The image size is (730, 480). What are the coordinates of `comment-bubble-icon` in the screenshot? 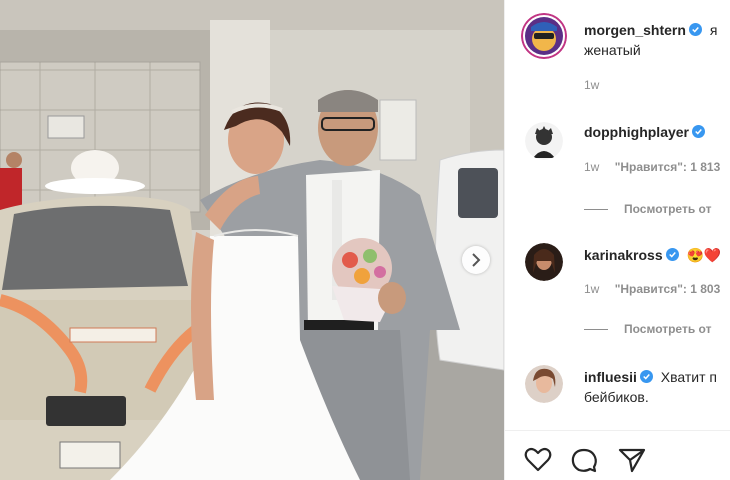 It's located at (584, 460).